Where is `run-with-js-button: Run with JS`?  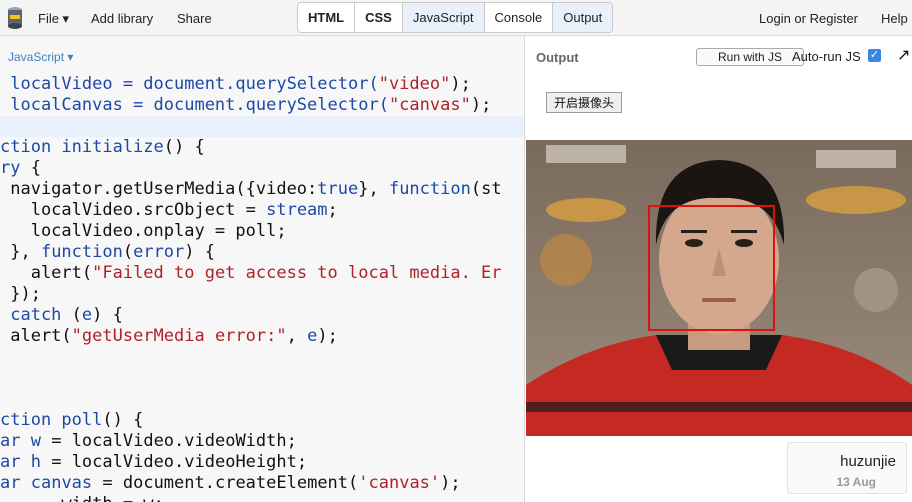
run-with-js-button: Run with JS is located at coordinates (750, 57).